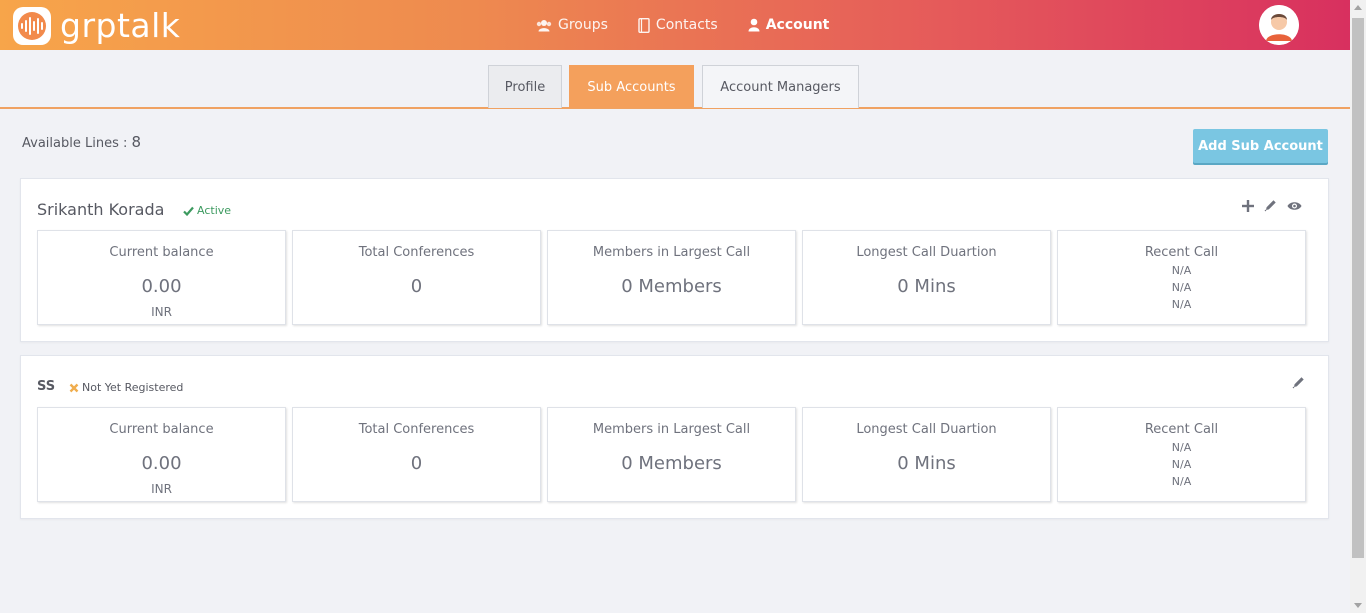 Image resolution: width=1366 pixels, height=613 pixels. What do you see at coordinates (101, 209) in the screenshot?
I see `sub-account-name: Srikanth Korada` at bounding box center [101, 209].